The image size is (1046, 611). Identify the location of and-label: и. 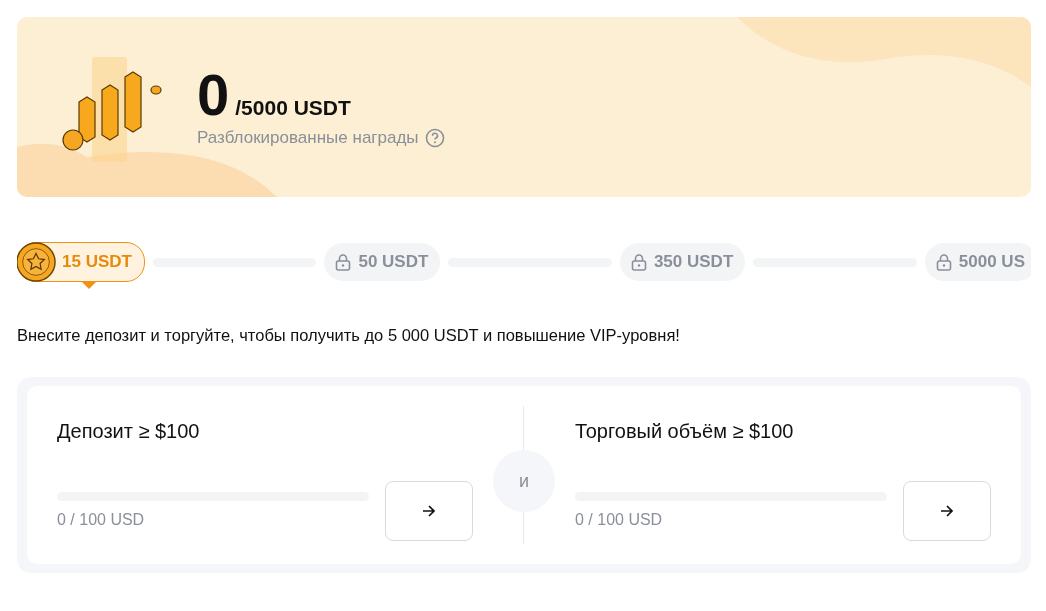
(524, 481).